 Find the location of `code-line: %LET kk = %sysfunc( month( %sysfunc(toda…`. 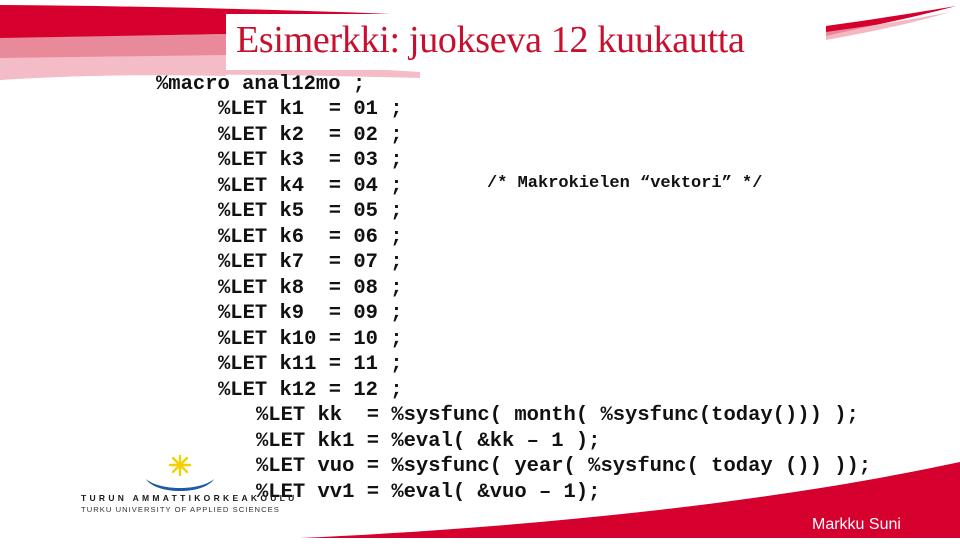

code-line: %LET kk = %sysfunc( month( %sysfunc(toda… is located at coordinates (557, 415).